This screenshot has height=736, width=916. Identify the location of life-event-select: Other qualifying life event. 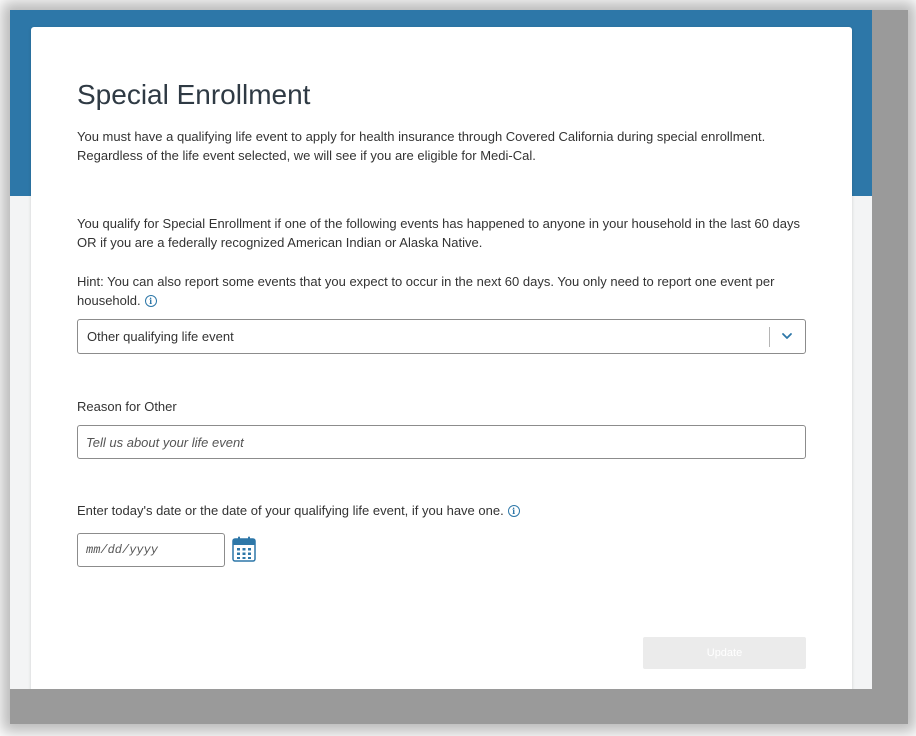
(441, 336).